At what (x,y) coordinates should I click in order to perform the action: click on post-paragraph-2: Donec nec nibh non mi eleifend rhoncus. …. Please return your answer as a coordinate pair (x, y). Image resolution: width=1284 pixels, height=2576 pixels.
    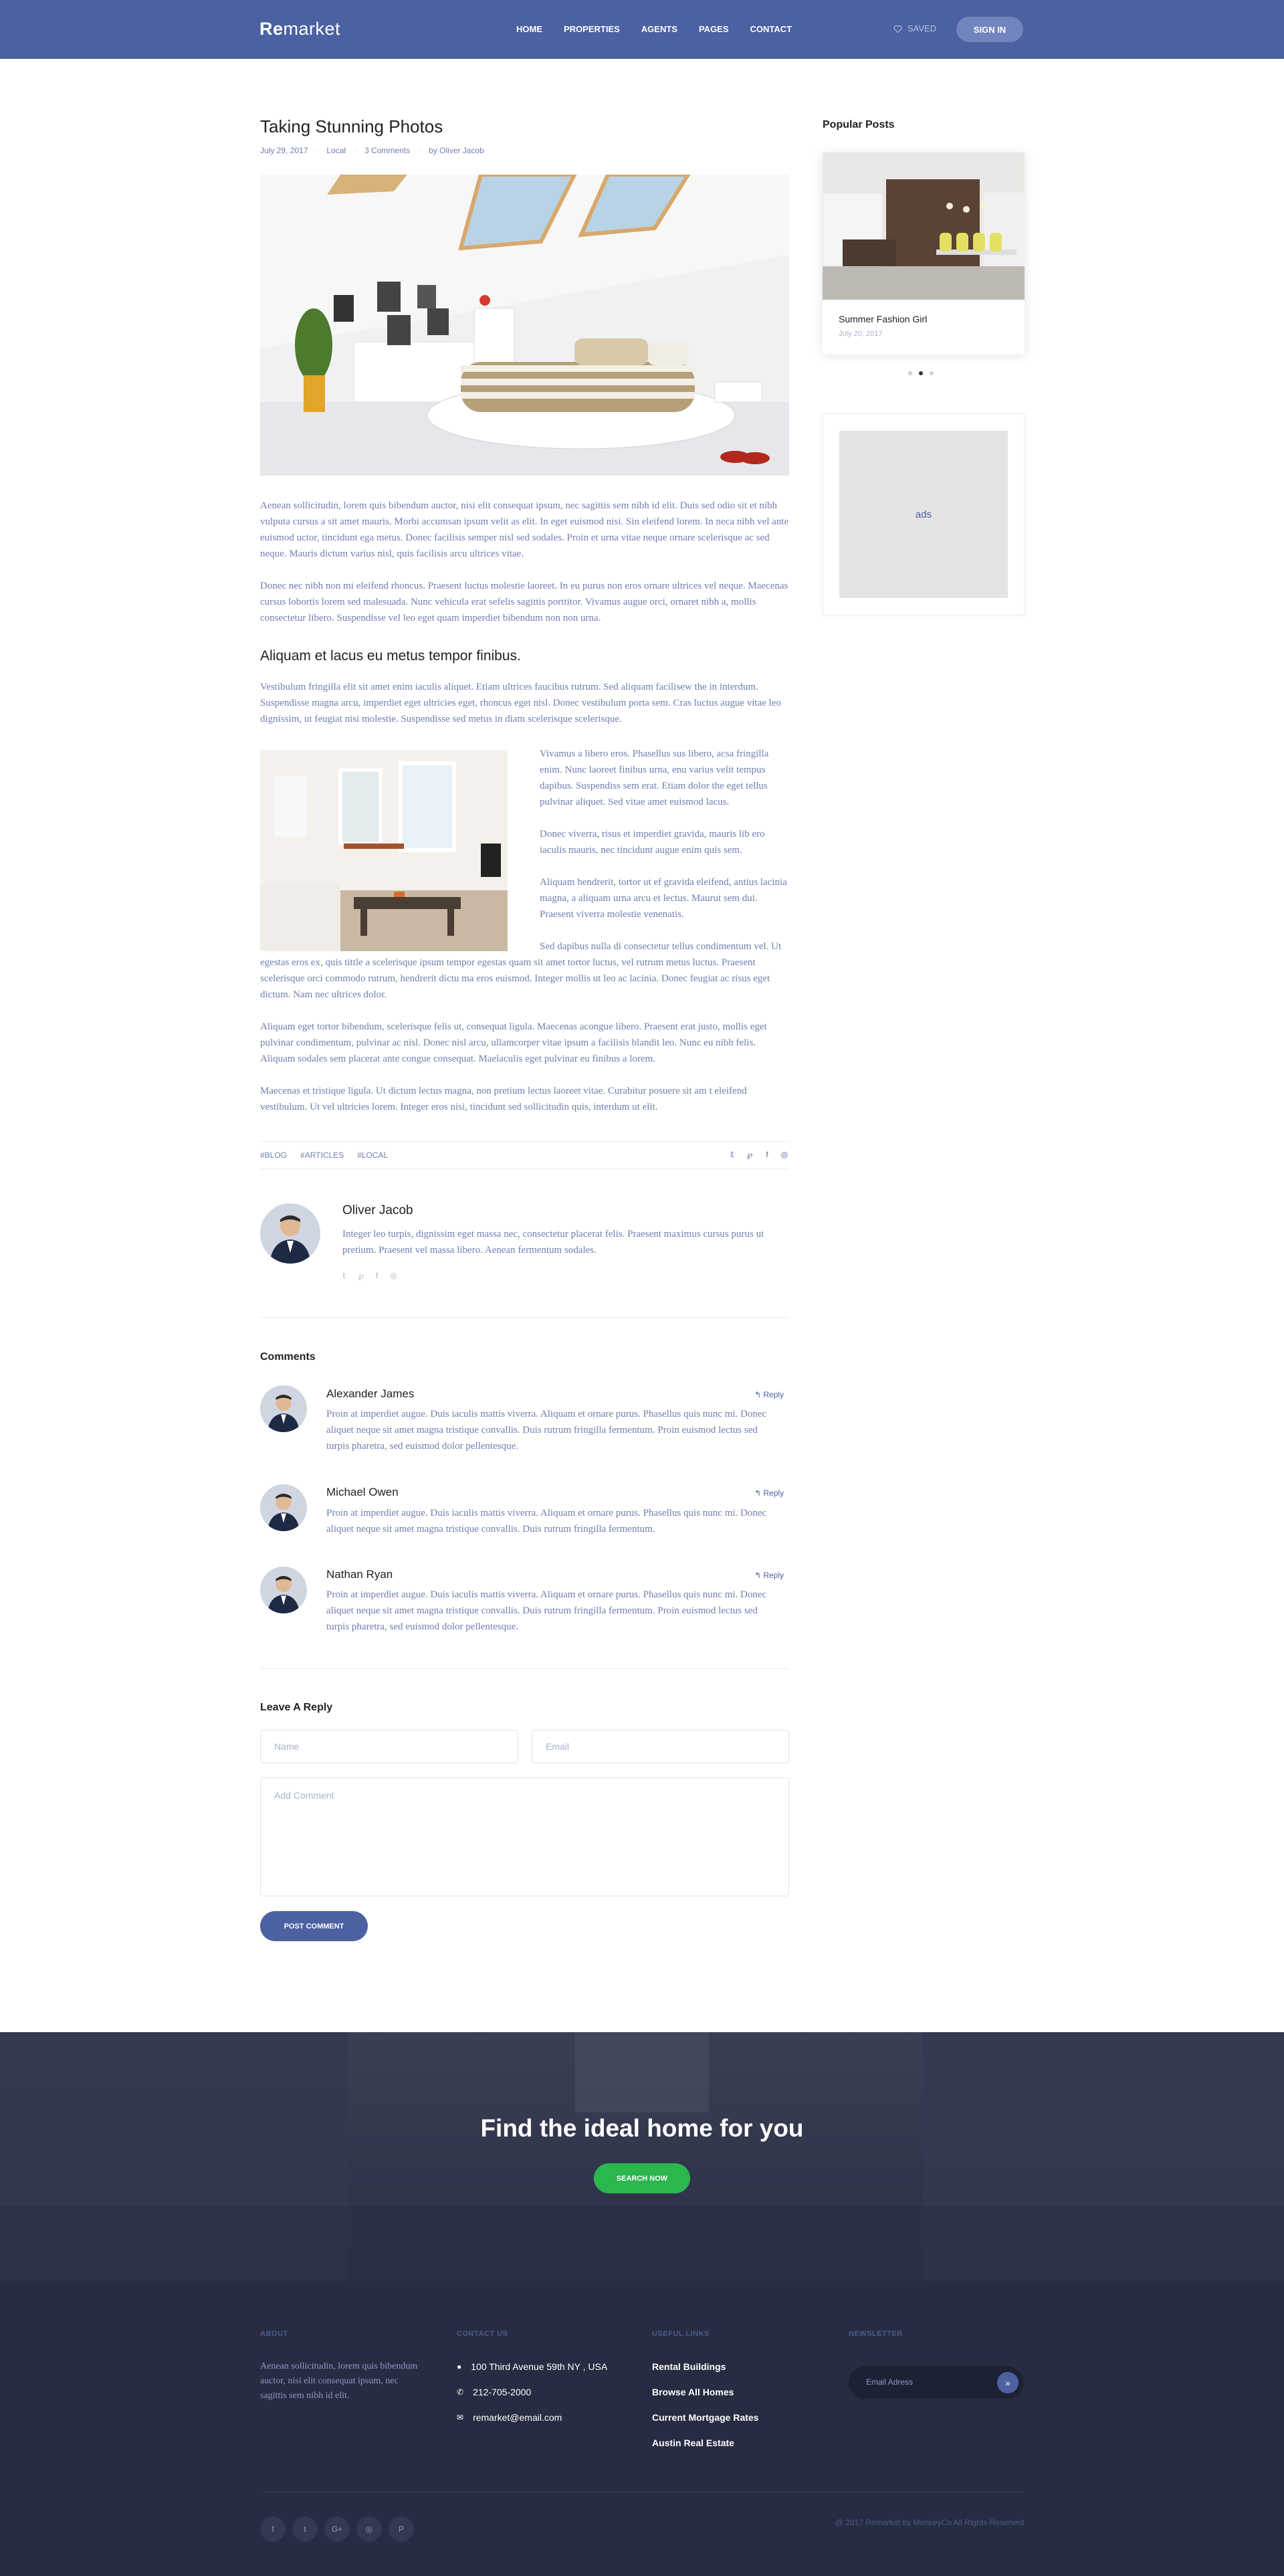
    Looking at the image, I should click on (524, 602).